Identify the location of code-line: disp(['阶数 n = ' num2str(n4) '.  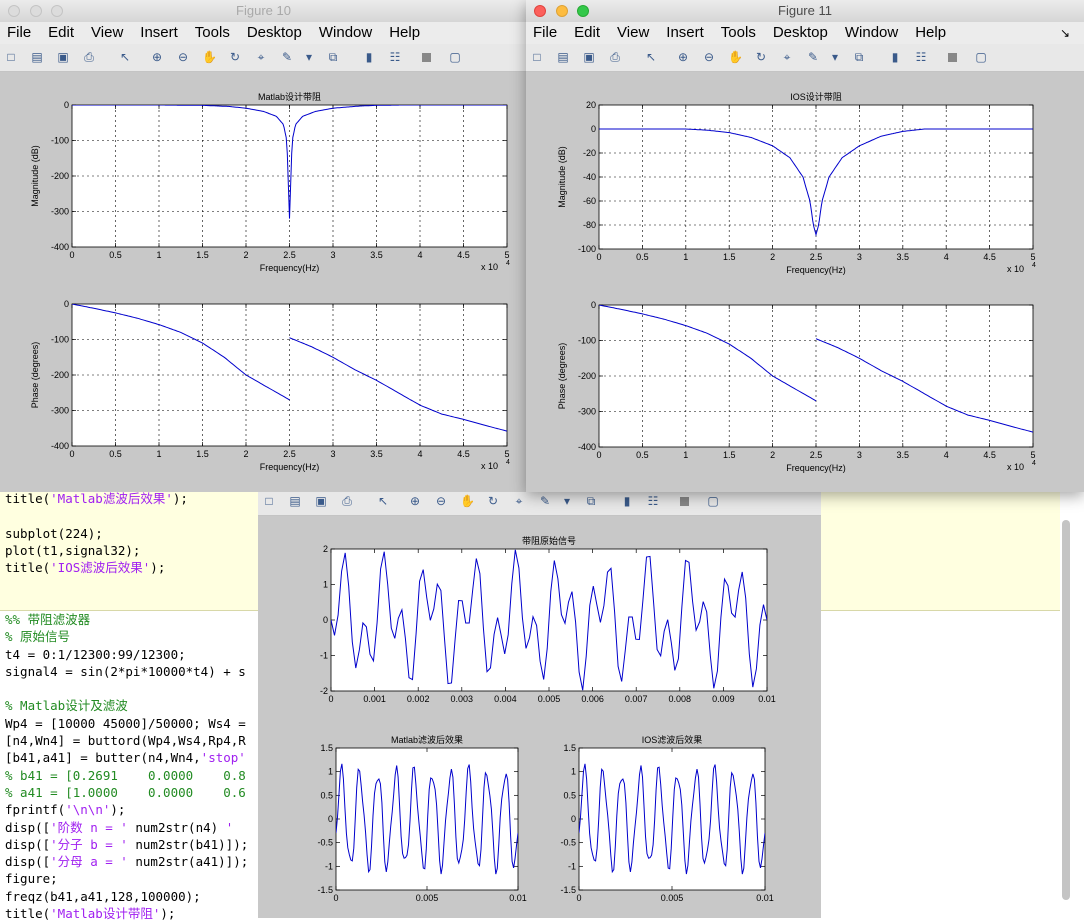
(119, 827).